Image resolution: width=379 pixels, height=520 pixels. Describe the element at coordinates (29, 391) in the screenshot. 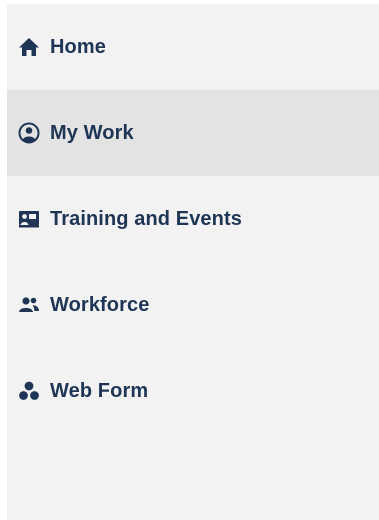

I see `cubes-icon` at that location.